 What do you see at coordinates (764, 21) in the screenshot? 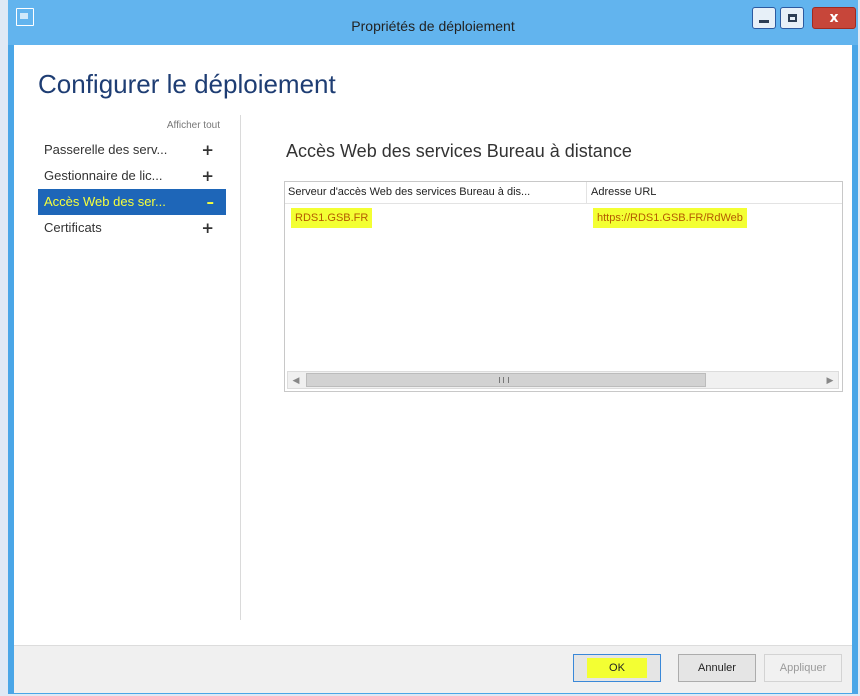
I see `minimize-icon` at bounding box center [764, 21].